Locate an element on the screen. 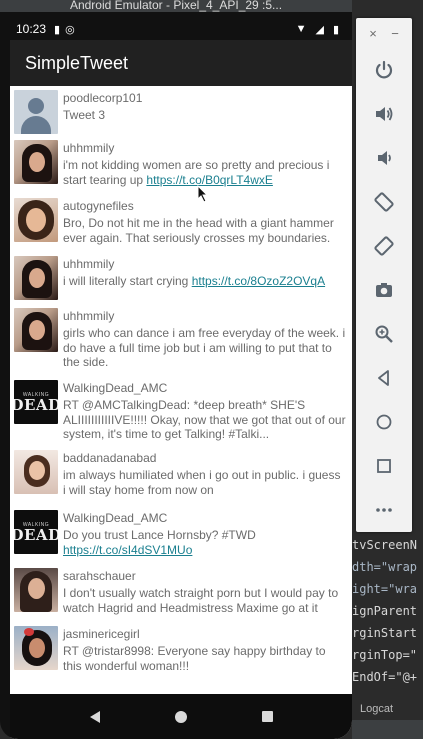 The width and height of the screenshot is (423, 739). data-saver-icon: ◎ is located at coordinates (70, 29).